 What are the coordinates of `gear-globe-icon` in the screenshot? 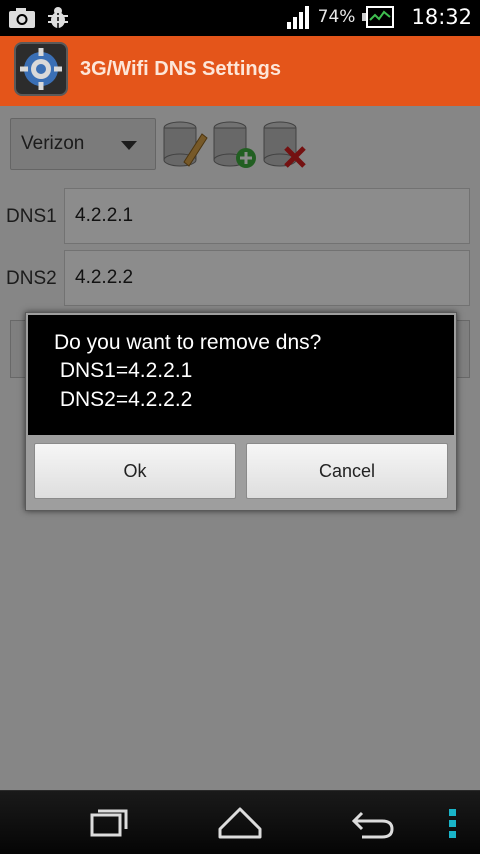 It's located at (41, 69).